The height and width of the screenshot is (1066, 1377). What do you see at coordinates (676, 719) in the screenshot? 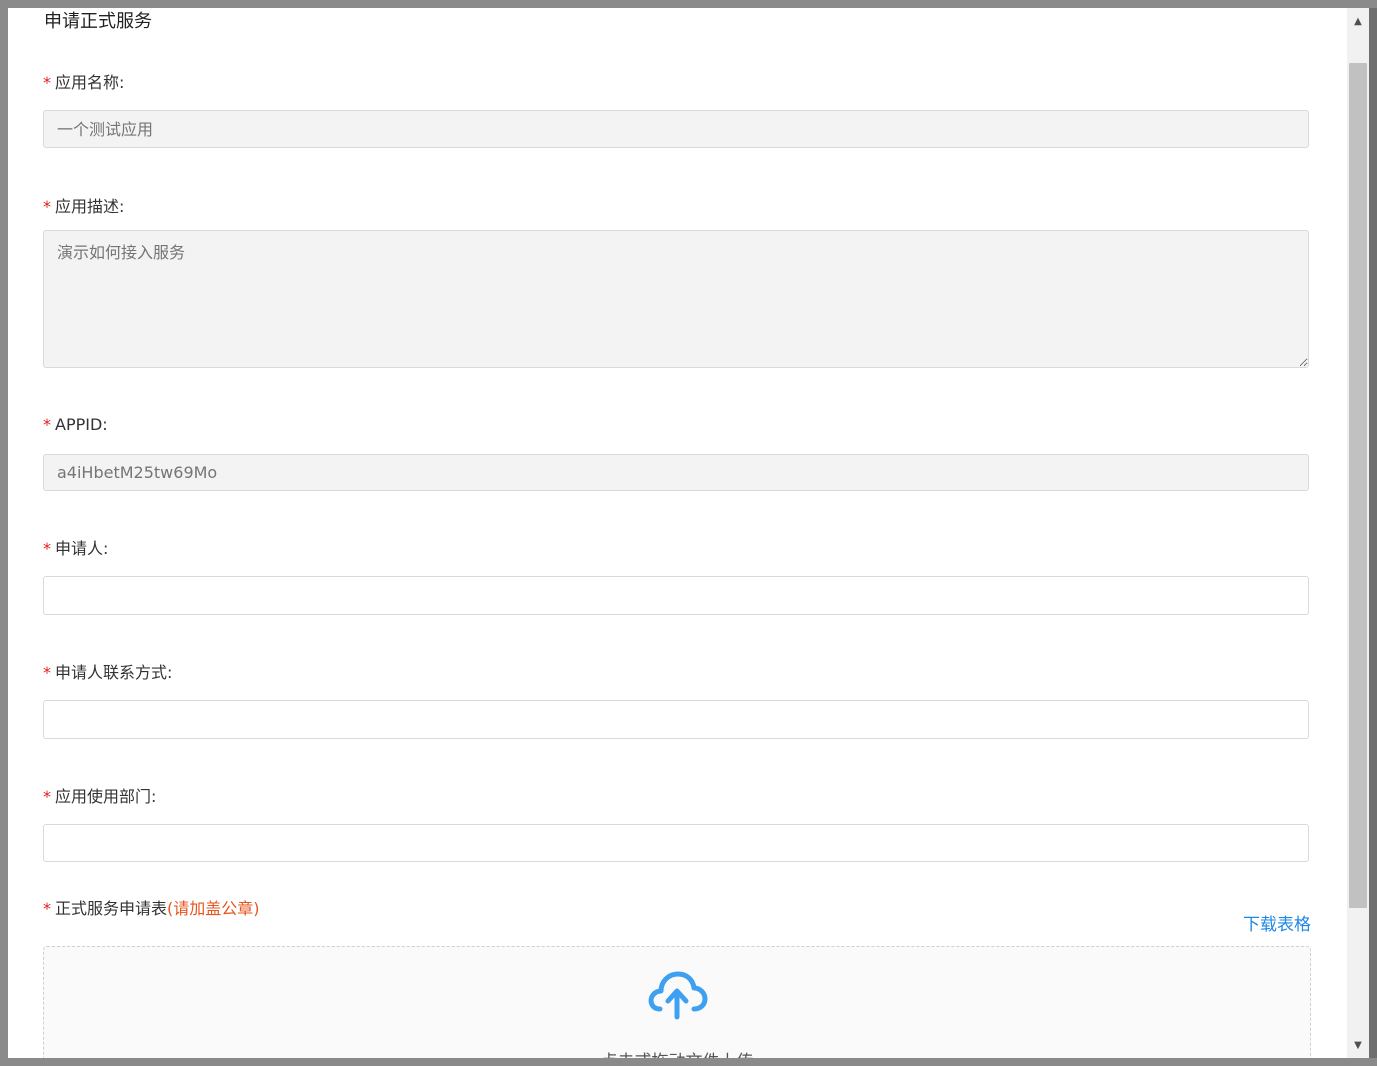
I see `applicant-contact-input` at bounding box center [676, 719].